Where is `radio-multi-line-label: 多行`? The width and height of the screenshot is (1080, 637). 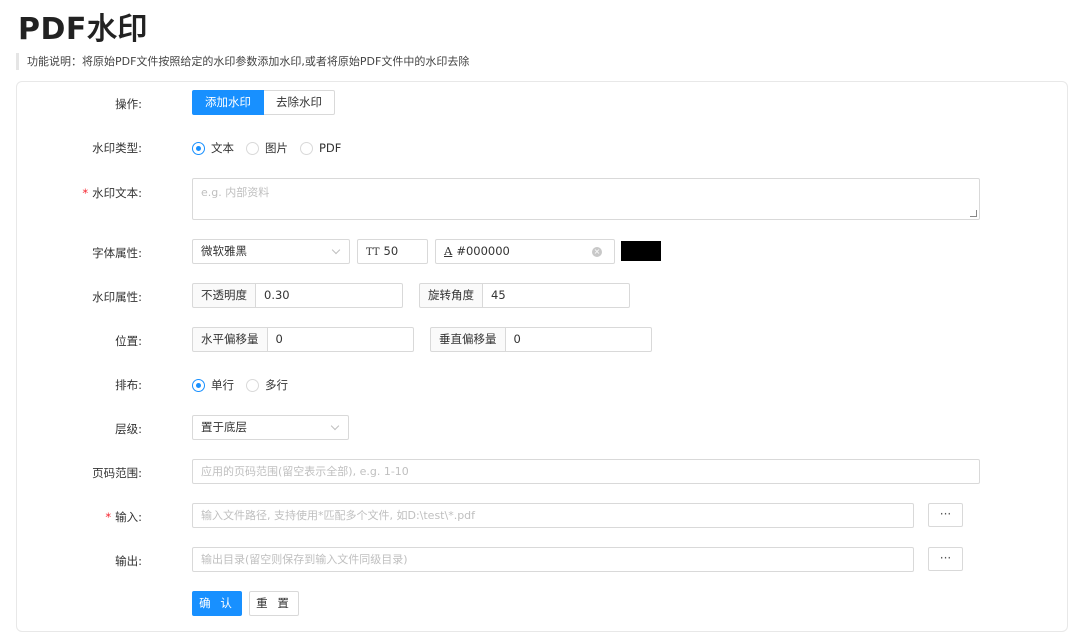
radio-multi-line-label: 多行 is located at coordinates (276, 385).